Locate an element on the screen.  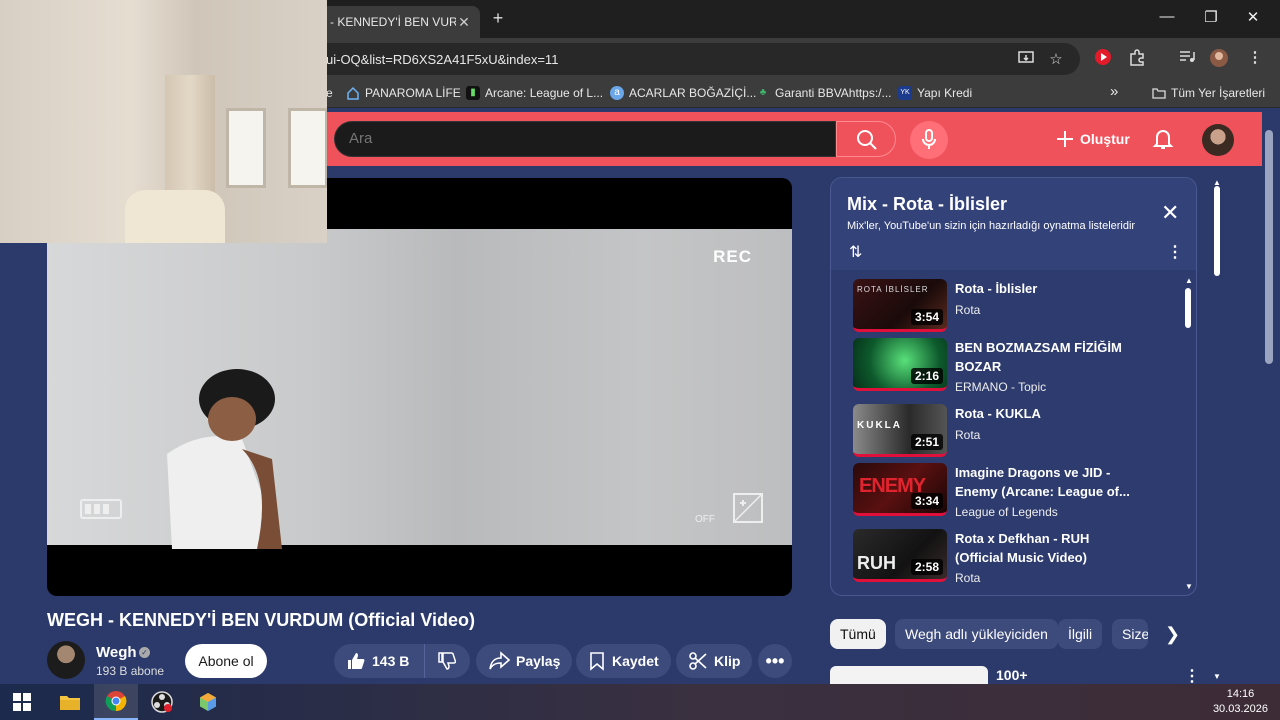
bookmarks-overflow-button: » is located at coordinates (1114, 91).